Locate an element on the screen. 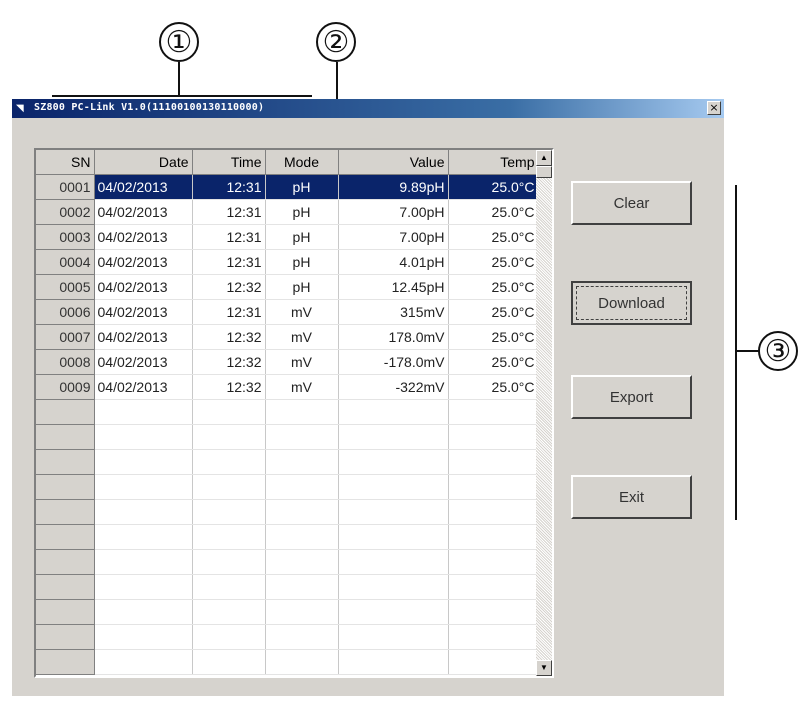  window-title: SZ800 PC-Link V1.0(11100100130110000) is located at coordinates (149, 107).